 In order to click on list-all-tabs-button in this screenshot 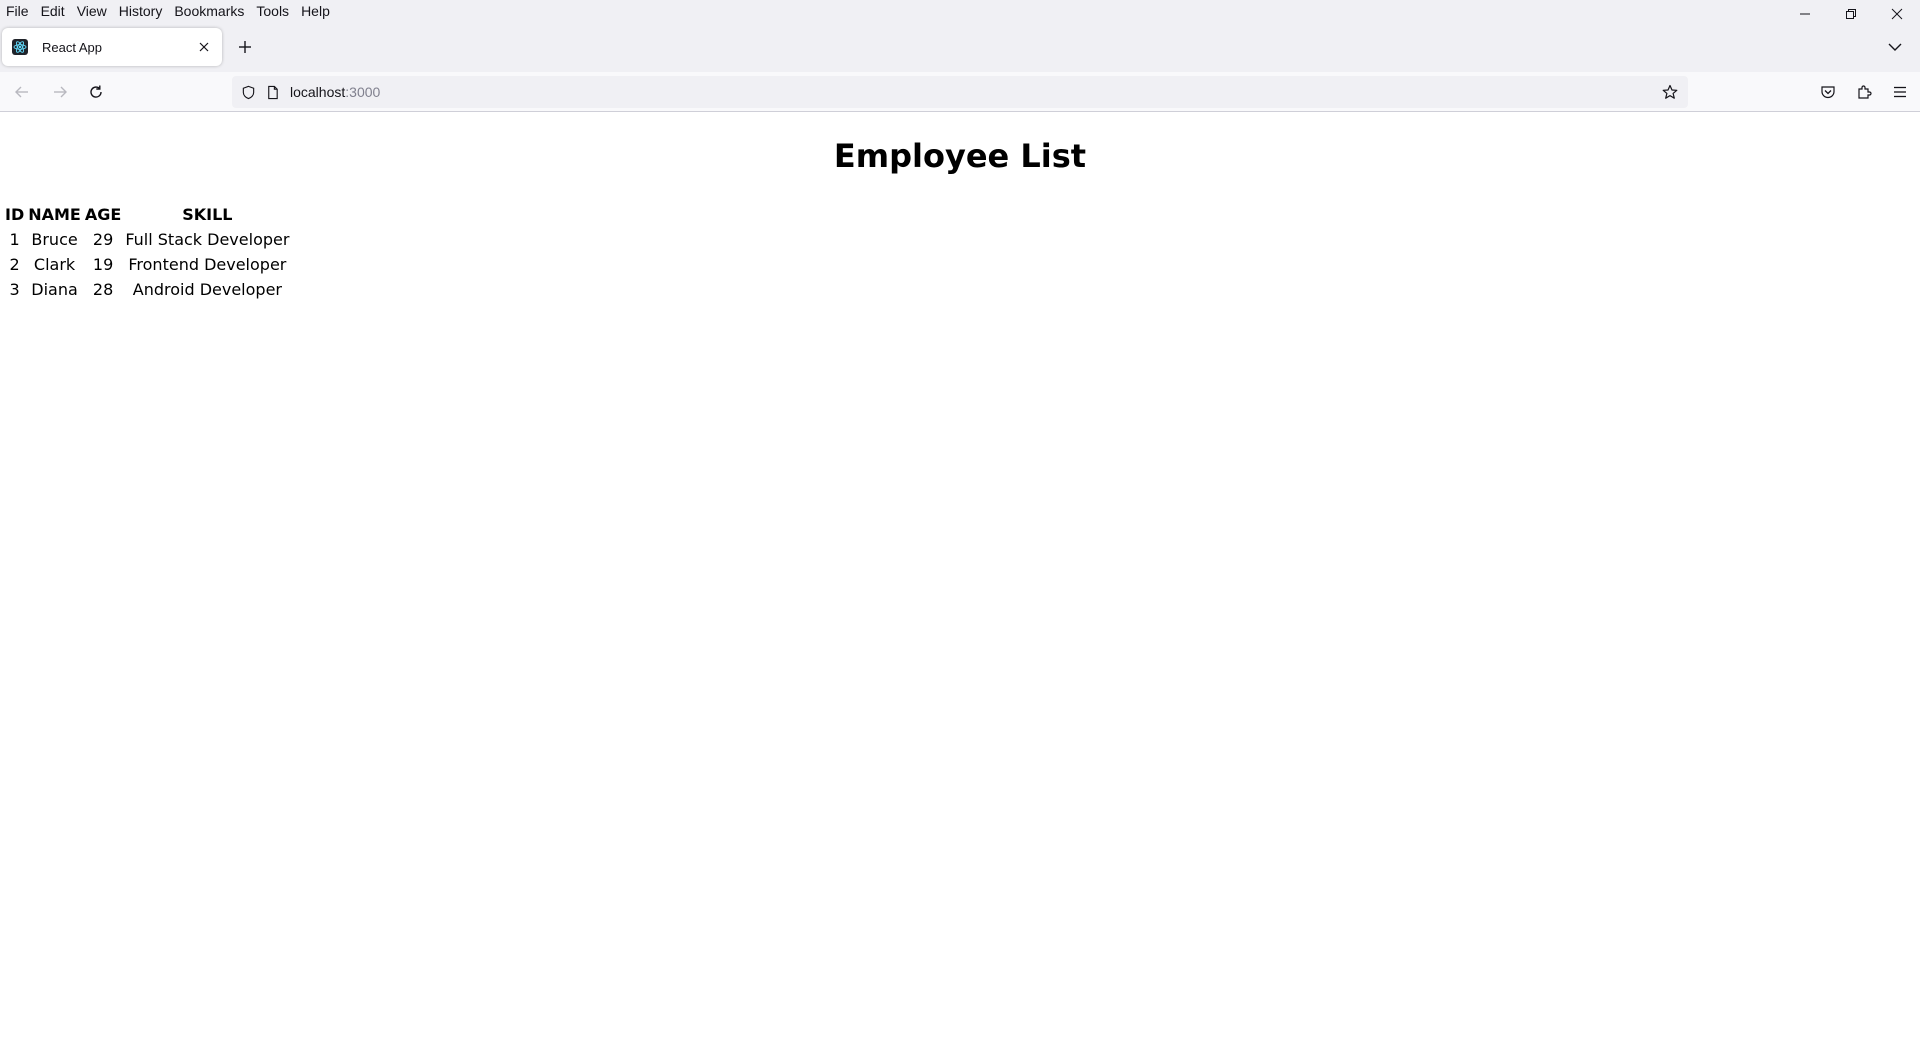, I will do `click(1895, 47)`.